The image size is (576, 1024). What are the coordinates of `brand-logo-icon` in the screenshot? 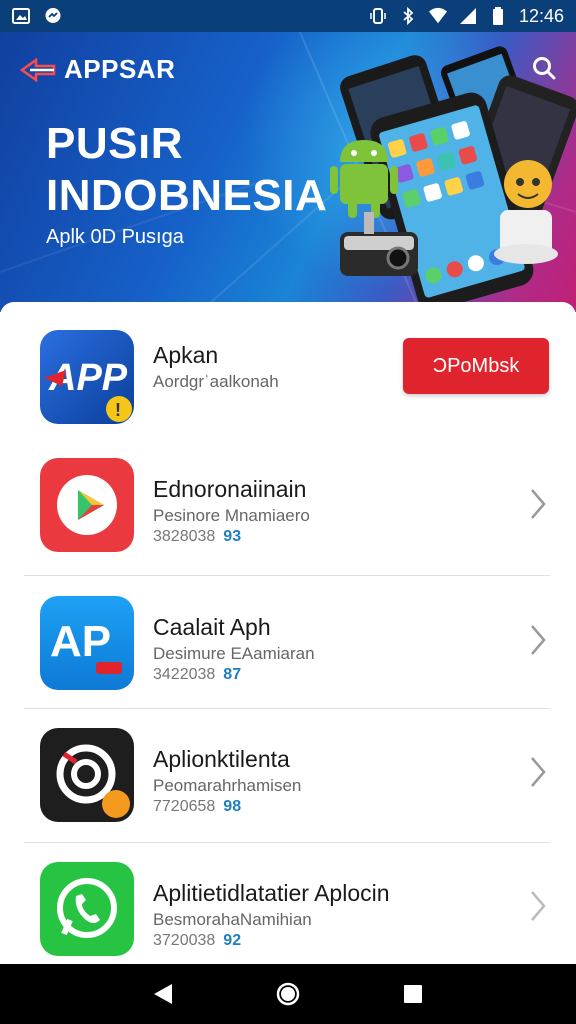 It's located at (38, 69).